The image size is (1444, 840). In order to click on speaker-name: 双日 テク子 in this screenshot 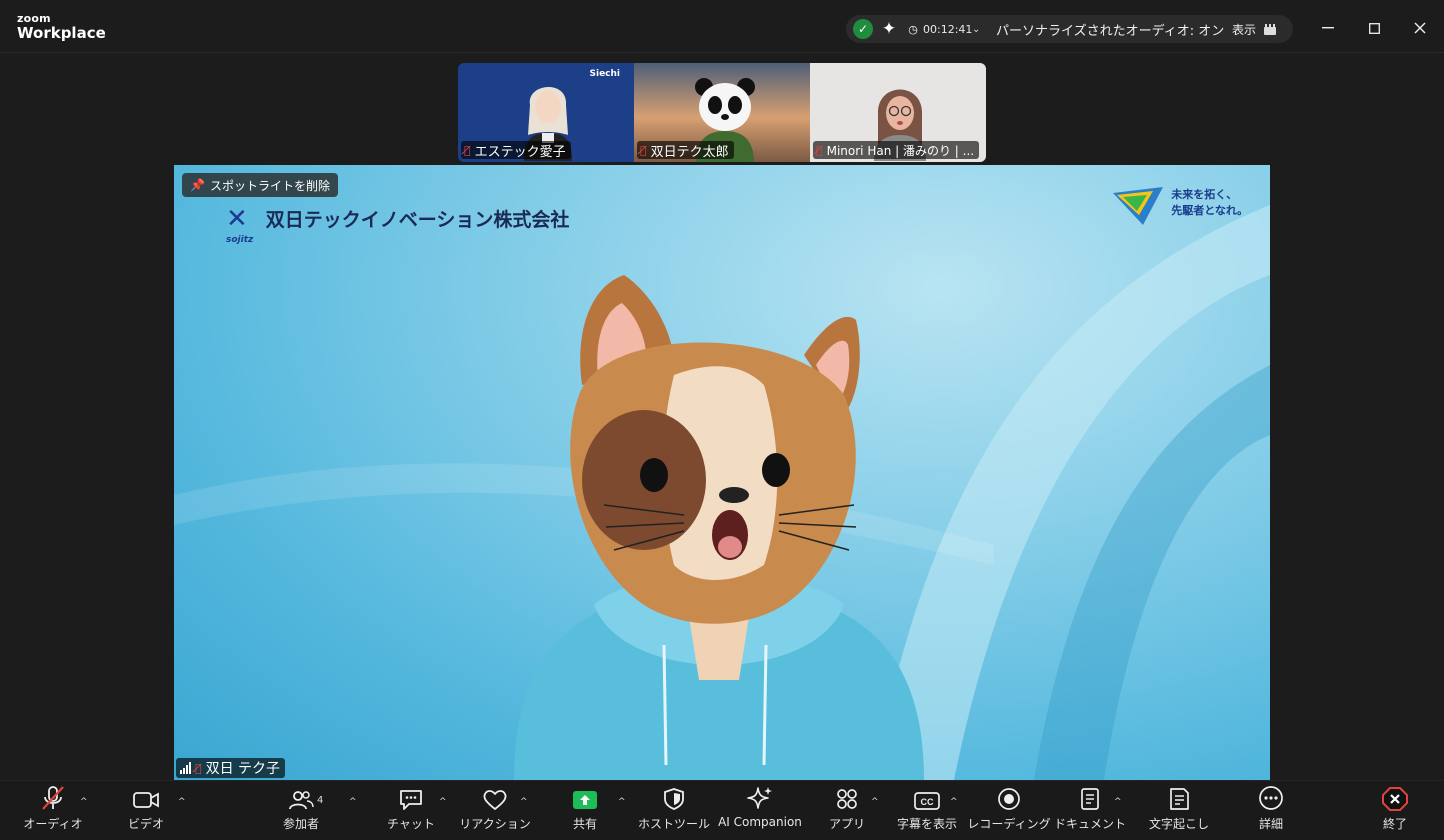, I will do `click(243, 769)`.